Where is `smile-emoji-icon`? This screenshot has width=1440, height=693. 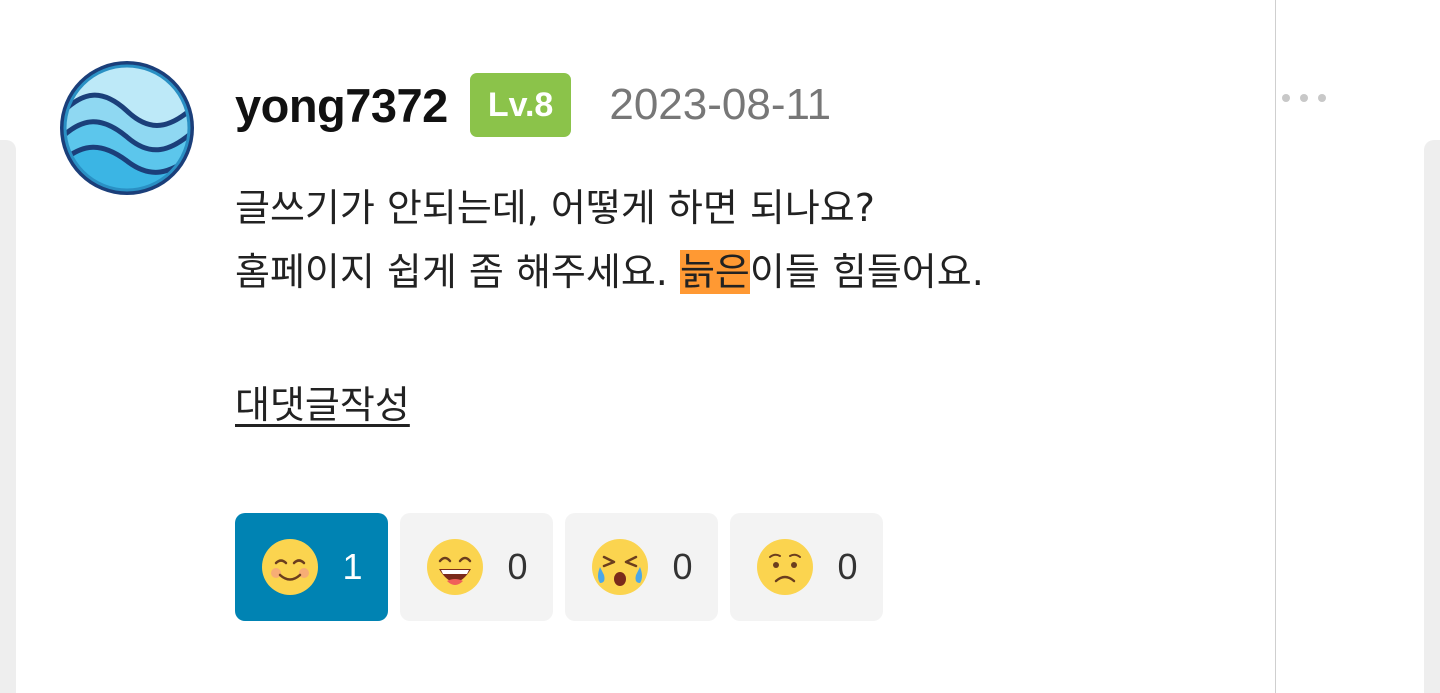 smile-emoji-icon is located at coordinates (290, 567).